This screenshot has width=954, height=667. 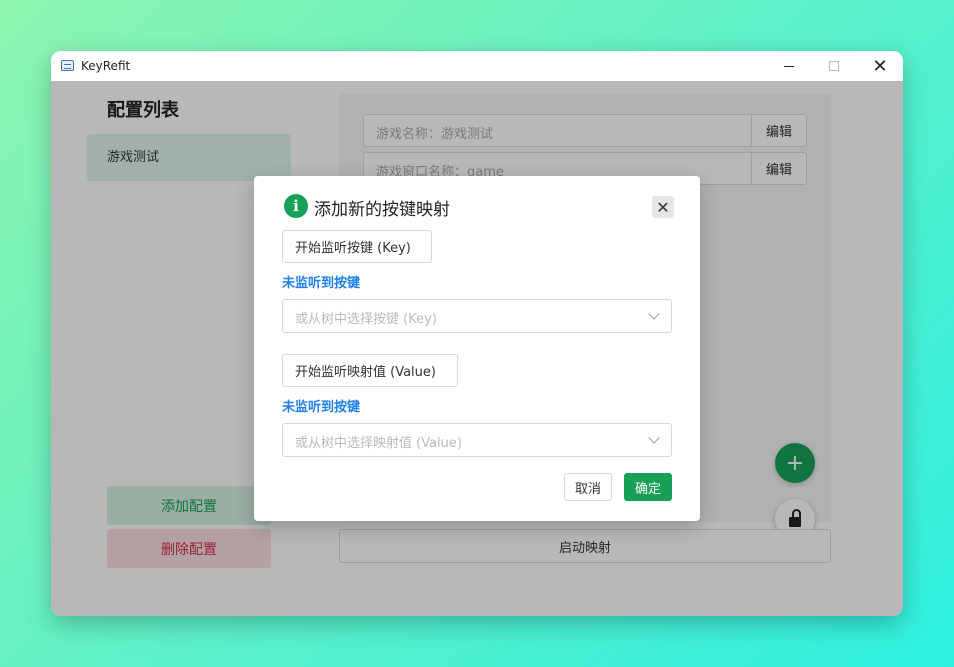 What do you see at coordinates (378, 443) in the screenshot?
I see `value-select-placeholder: 或从树中选择映射值 (Value)` at bounding box center [378, 443].